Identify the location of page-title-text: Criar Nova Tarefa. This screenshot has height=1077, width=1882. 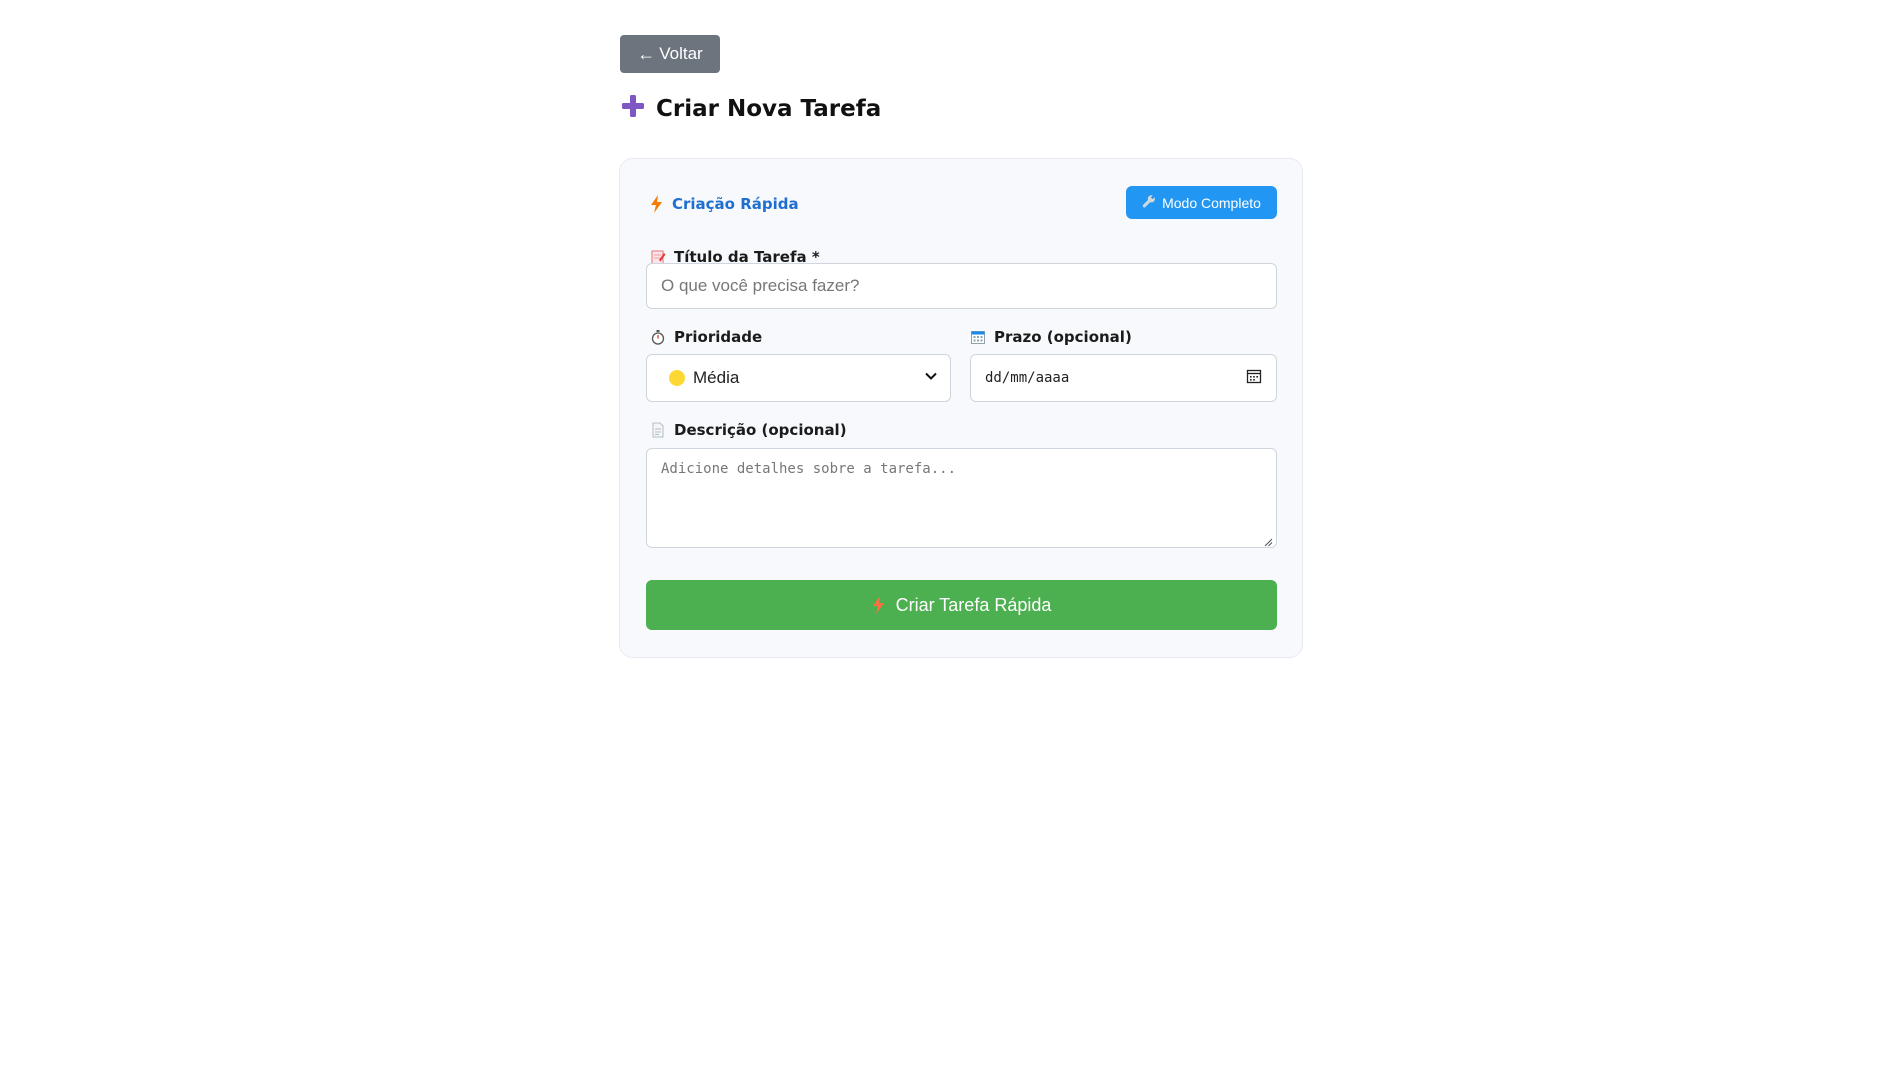
(769, 109).